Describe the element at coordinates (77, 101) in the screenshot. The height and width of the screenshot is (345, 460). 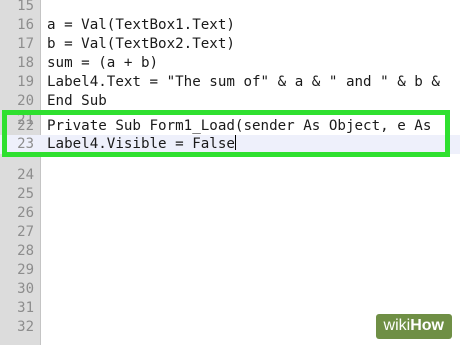
I see `code-text: End Sub` at that location.